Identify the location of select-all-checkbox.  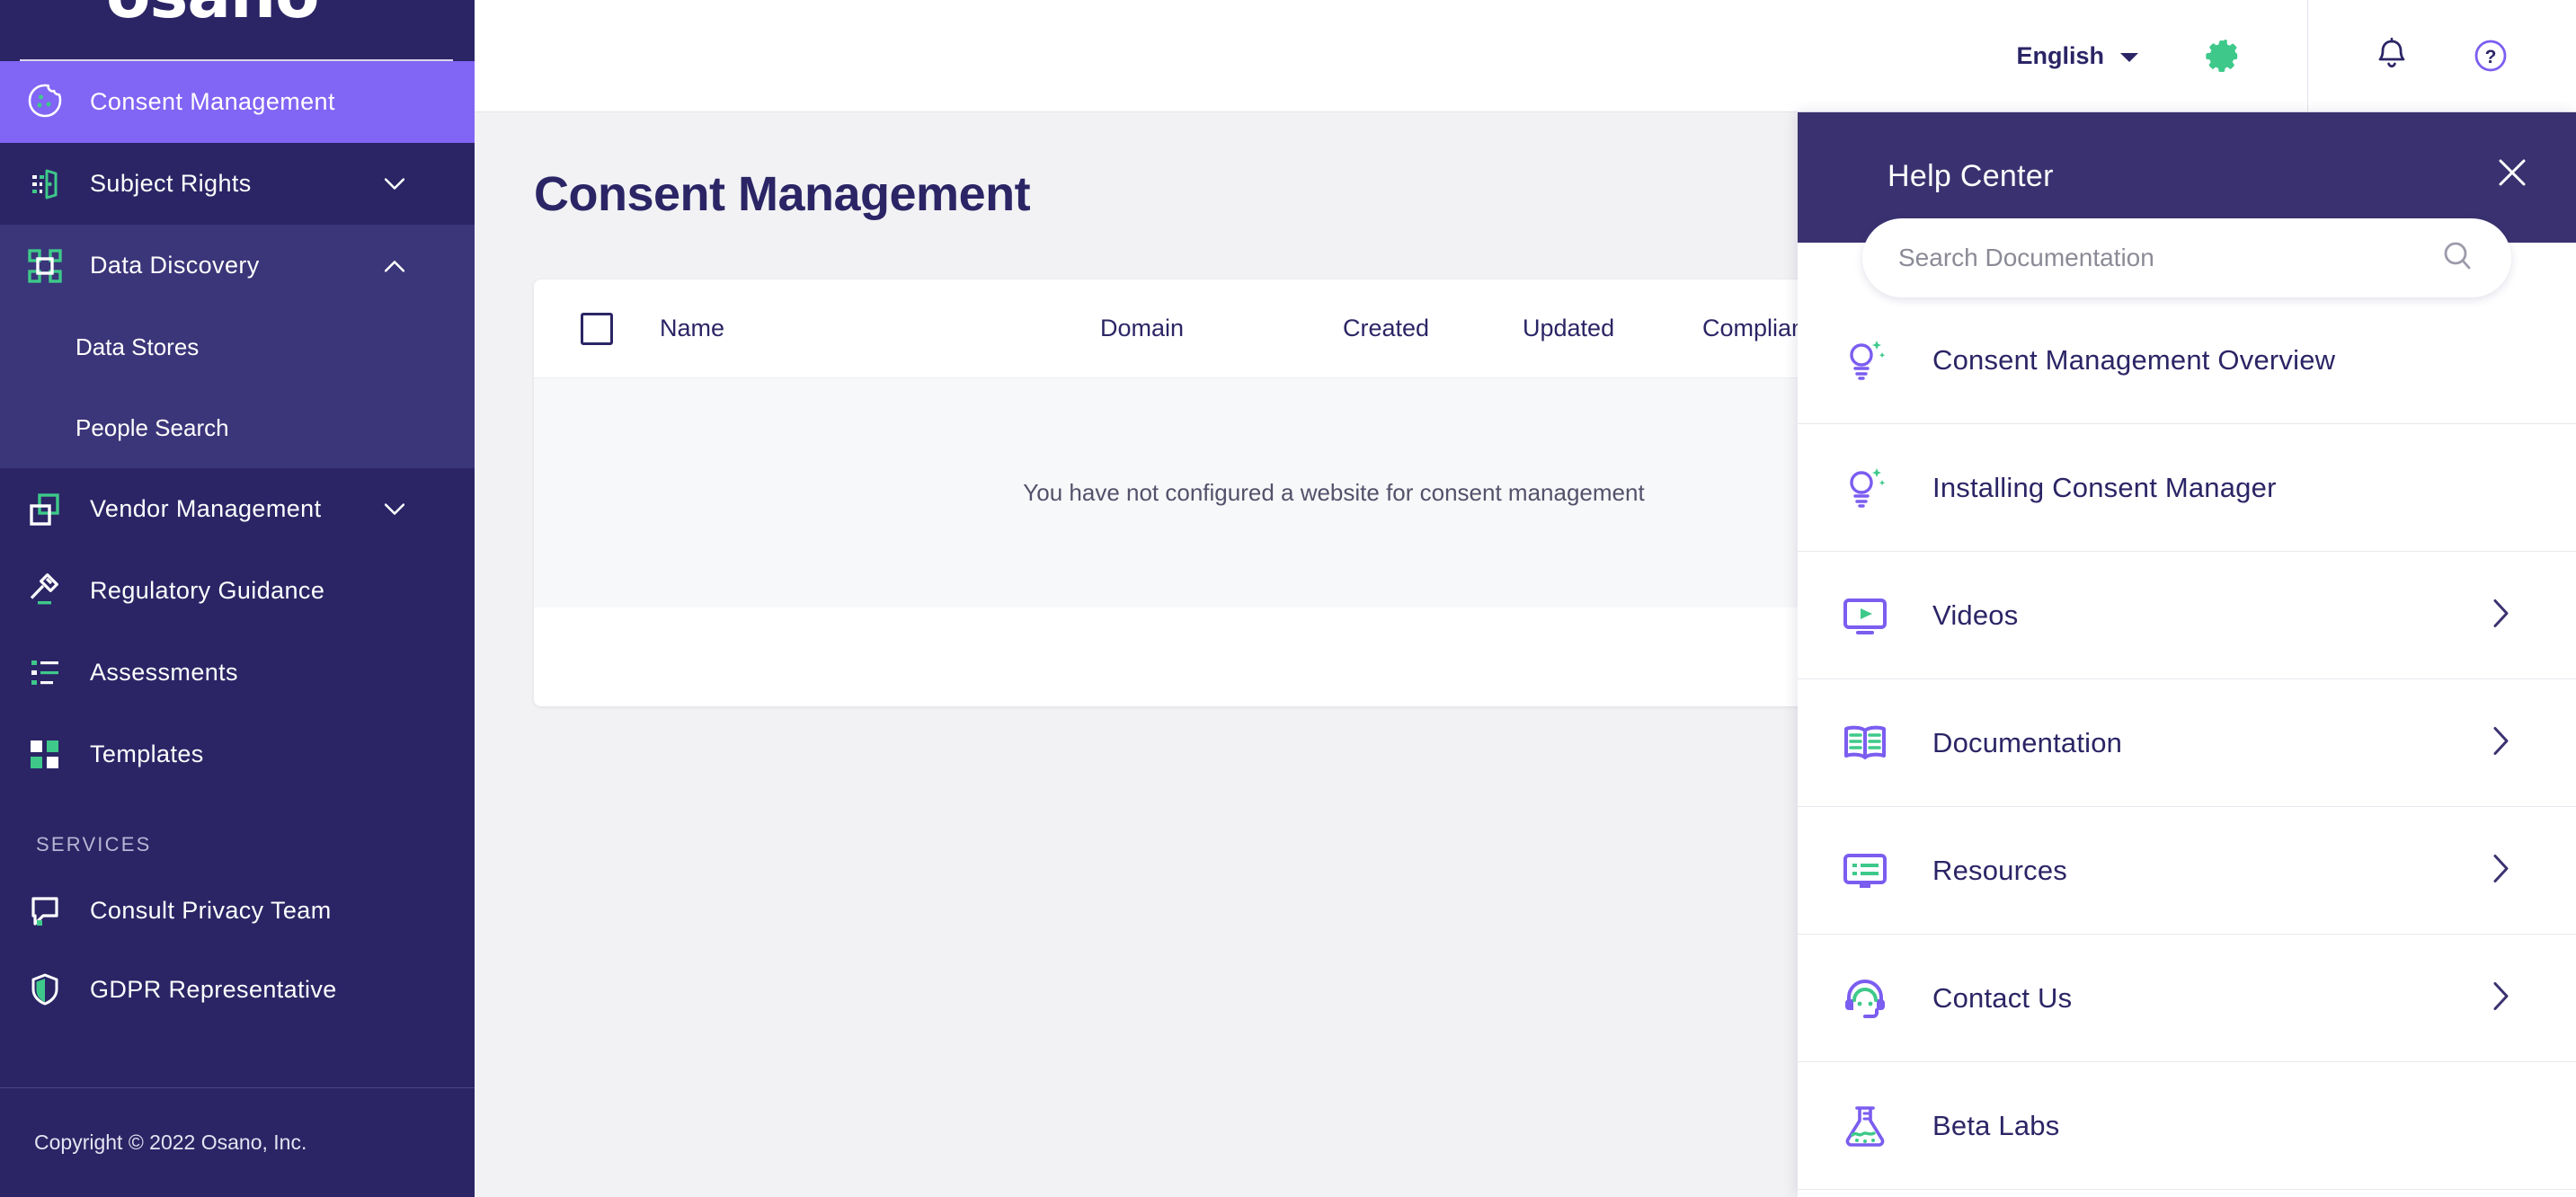
(597, 328).